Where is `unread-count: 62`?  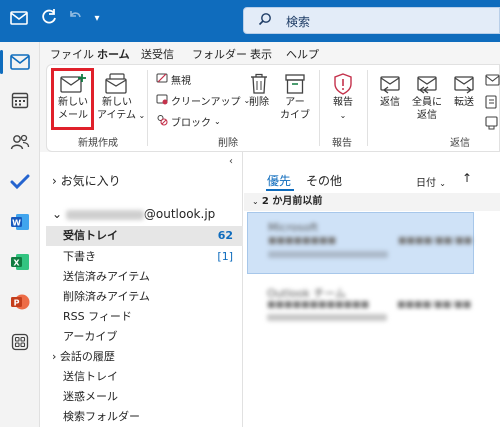 unread-count: 62 is located at coordinates (225, 235).